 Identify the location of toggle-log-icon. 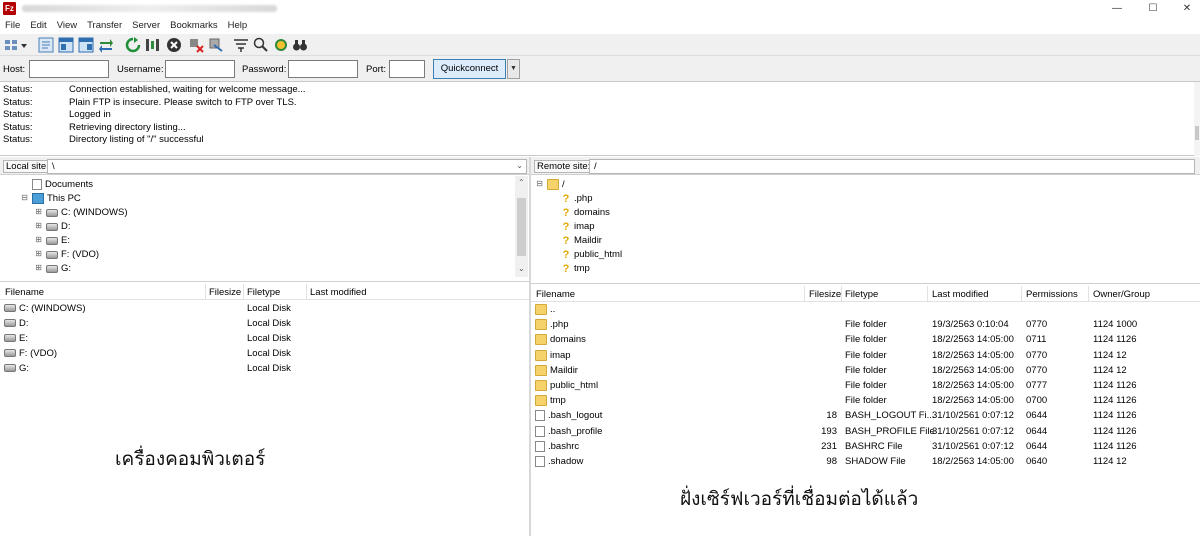
(46, 45).